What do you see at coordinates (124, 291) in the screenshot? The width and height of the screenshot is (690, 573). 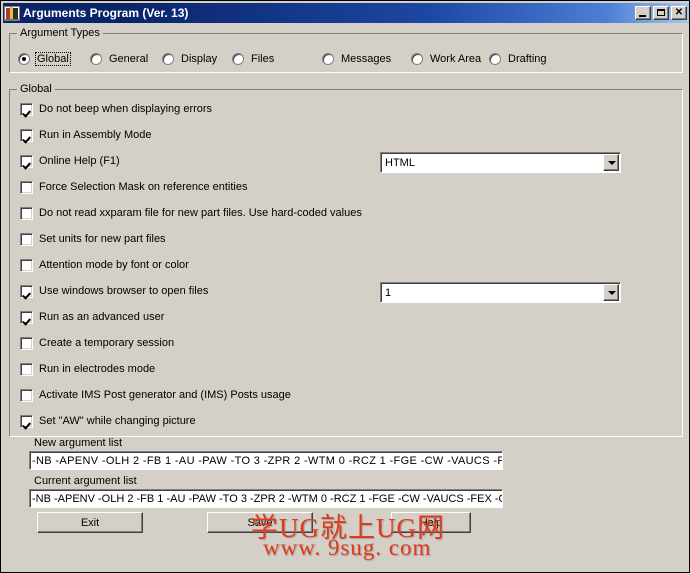 I see `checkbox-label: Use windows browser to open files` at bounding box center [124, 291].